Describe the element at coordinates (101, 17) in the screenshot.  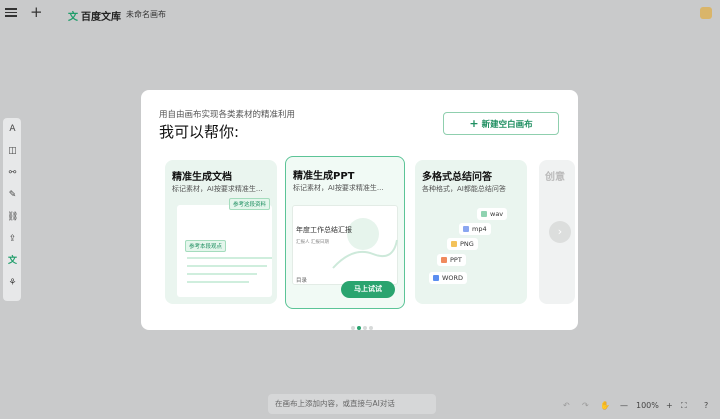
I see `logo-text: 百度文库` at that location.